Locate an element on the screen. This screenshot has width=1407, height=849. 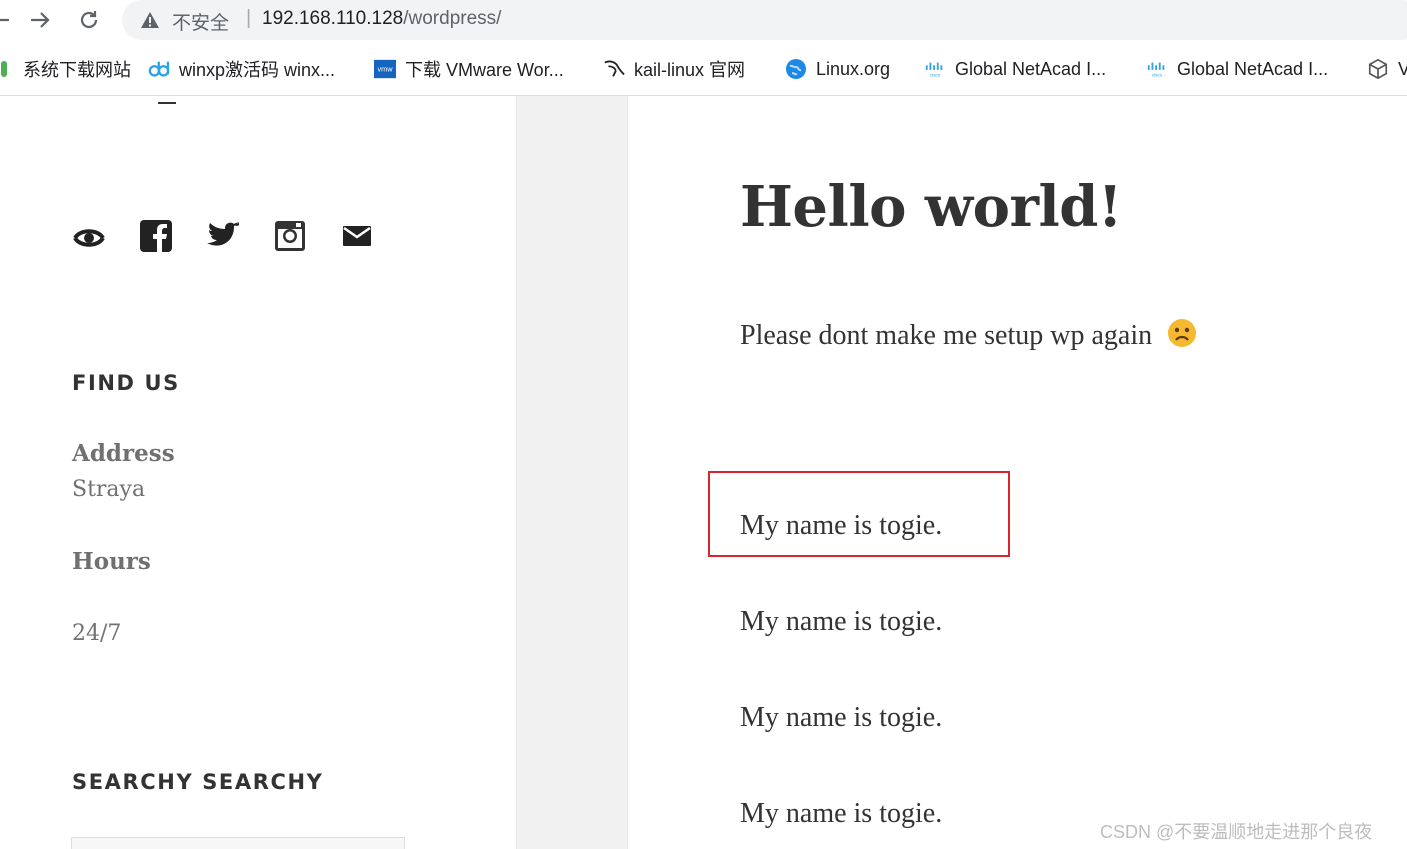
content-gutter is located at coordinates (572, 472).